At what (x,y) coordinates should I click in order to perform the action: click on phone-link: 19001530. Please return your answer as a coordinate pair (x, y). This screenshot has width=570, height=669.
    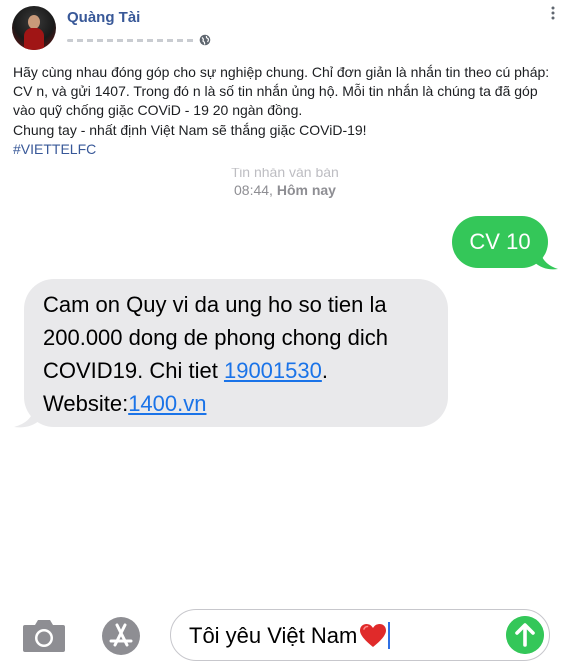
    Looking at the image, I should click on (273, 370).